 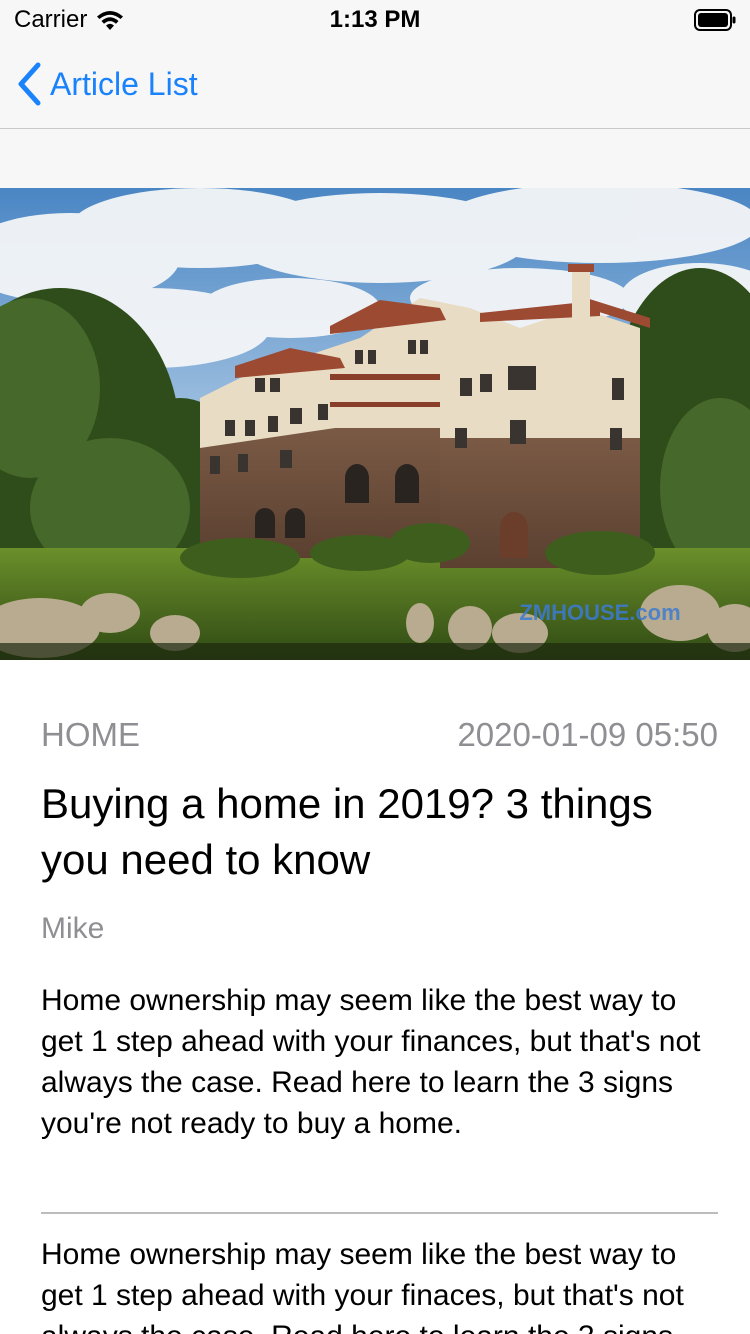 I want to click on back-button-label: Article List, so click(x=124, y=83).